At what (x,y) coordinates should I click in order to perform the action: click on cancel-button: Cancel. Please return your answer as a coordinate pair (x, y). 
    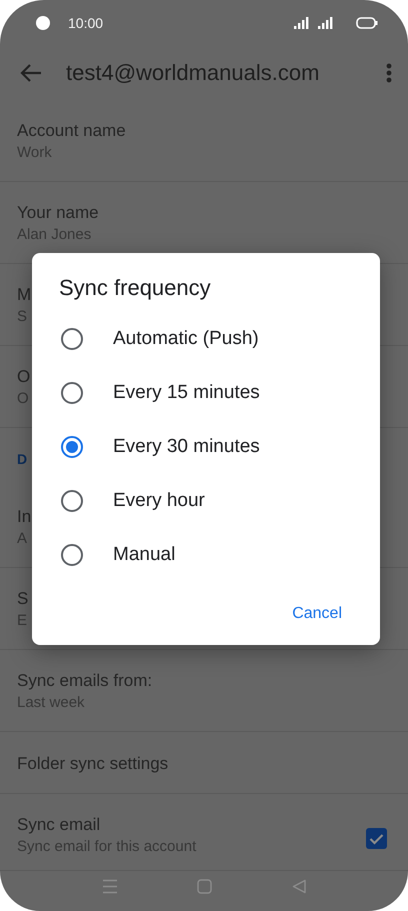
    Looking at the image, I should click on (317, 614).